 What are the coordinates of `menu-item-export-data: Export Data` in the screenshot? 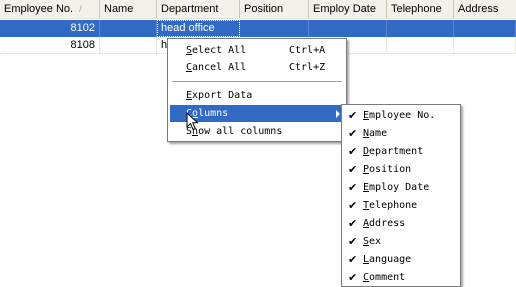 It's located at (257, 95).